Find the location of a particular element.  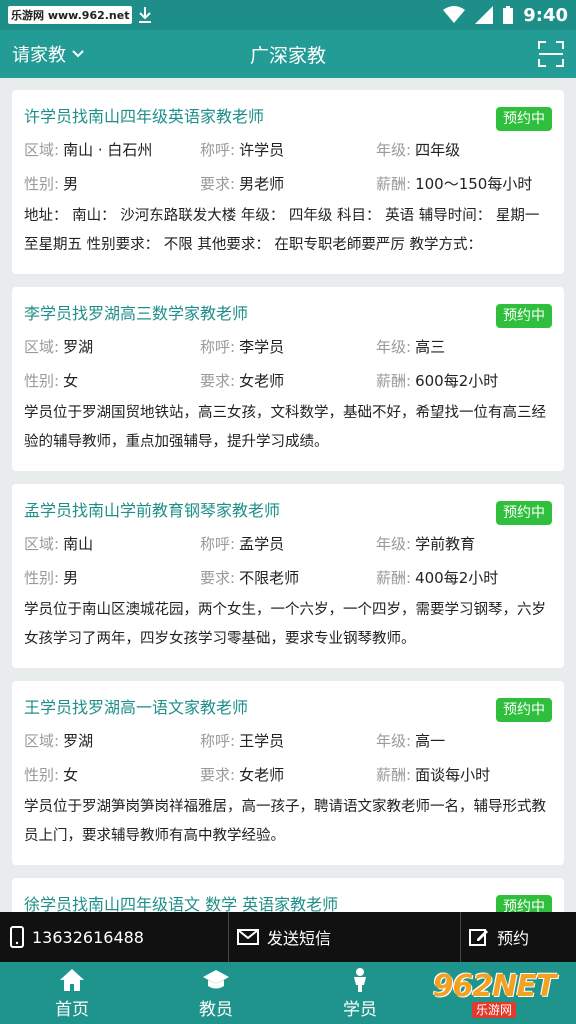

phone-icon is located at coordinates (17, 937).